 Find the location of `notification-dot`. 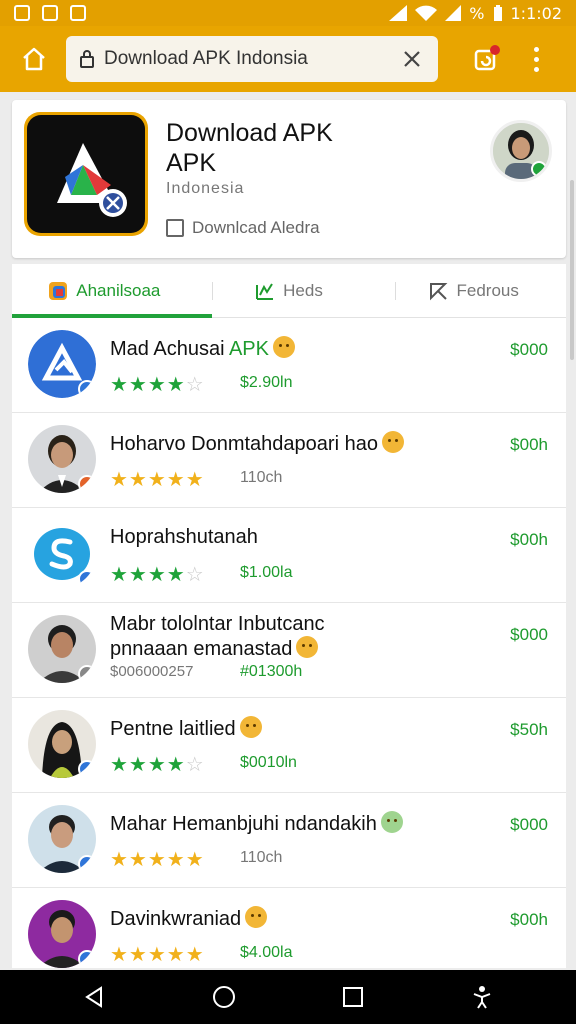

notification-dot is located at coordinates (495, 50).